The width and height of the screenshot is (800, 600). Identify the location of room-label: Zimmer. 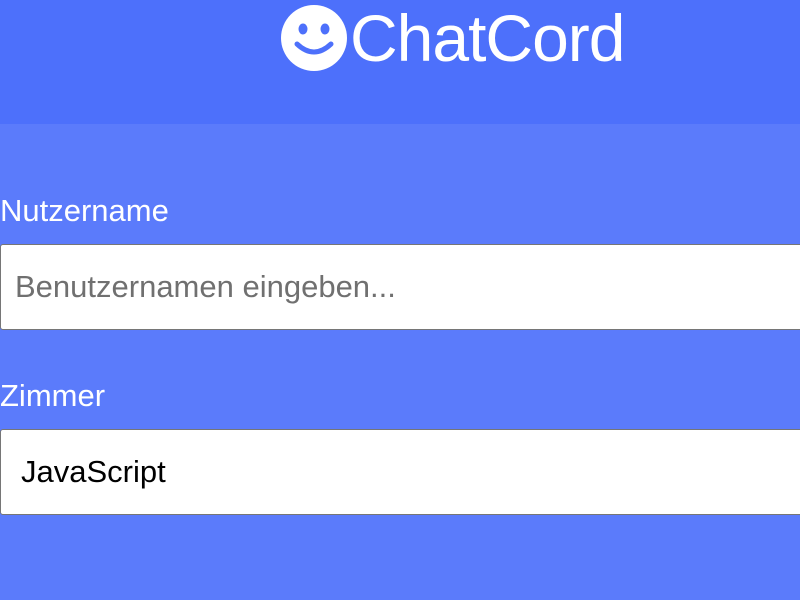
(53, 395).